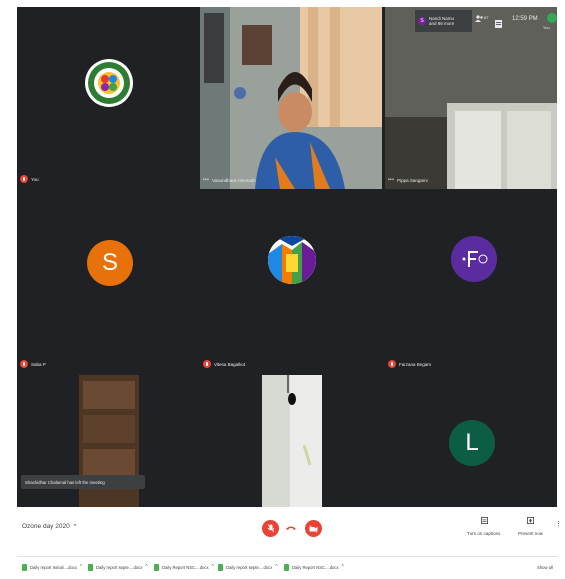 The width and height of the screenshot is (565, 579). I want to click on participant-tile-saba: S Saba P, so click(107, 282).